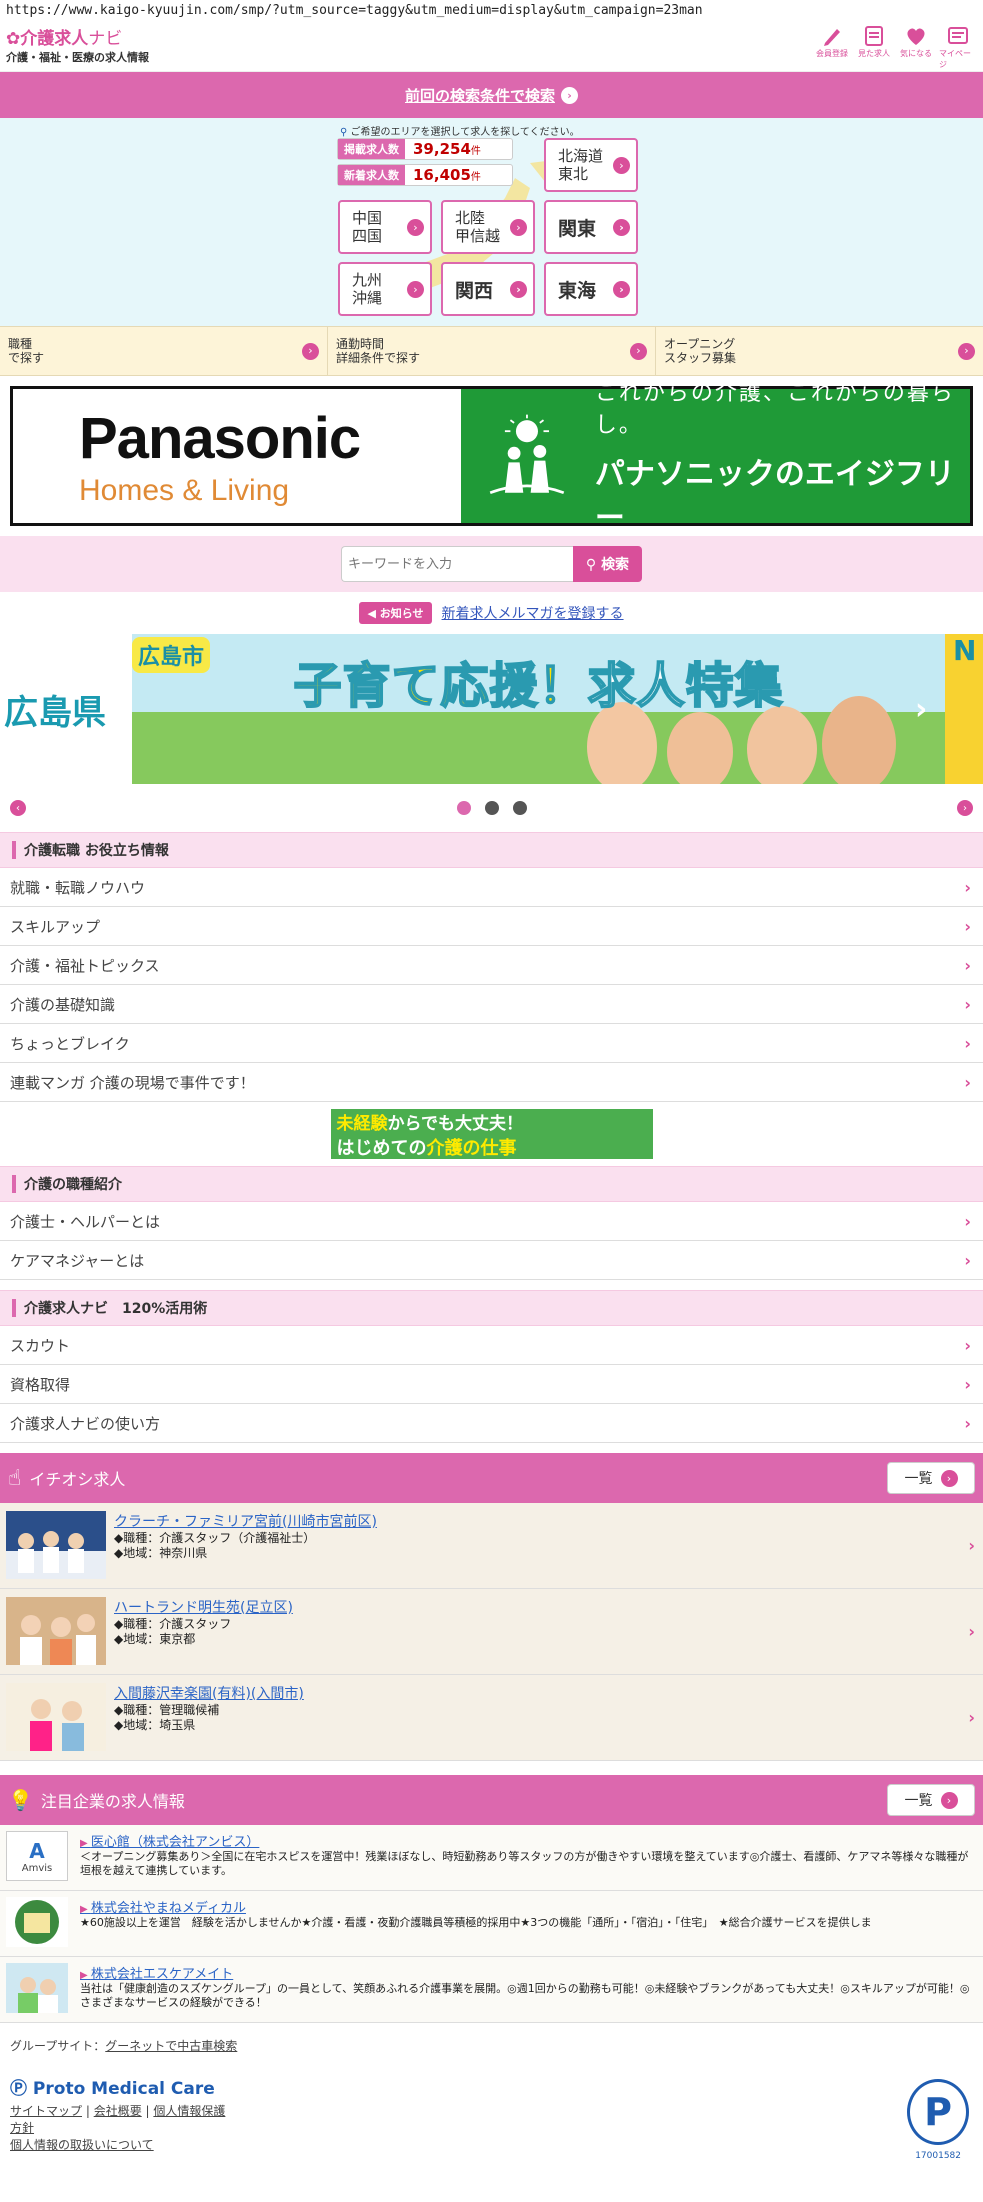 The width and height of the screenshot is (983, 2202). Describe the element at coordinates (156, 1974) in the screenshot. I see `company-name-link: 株式会社エスケアメイト` at that location.